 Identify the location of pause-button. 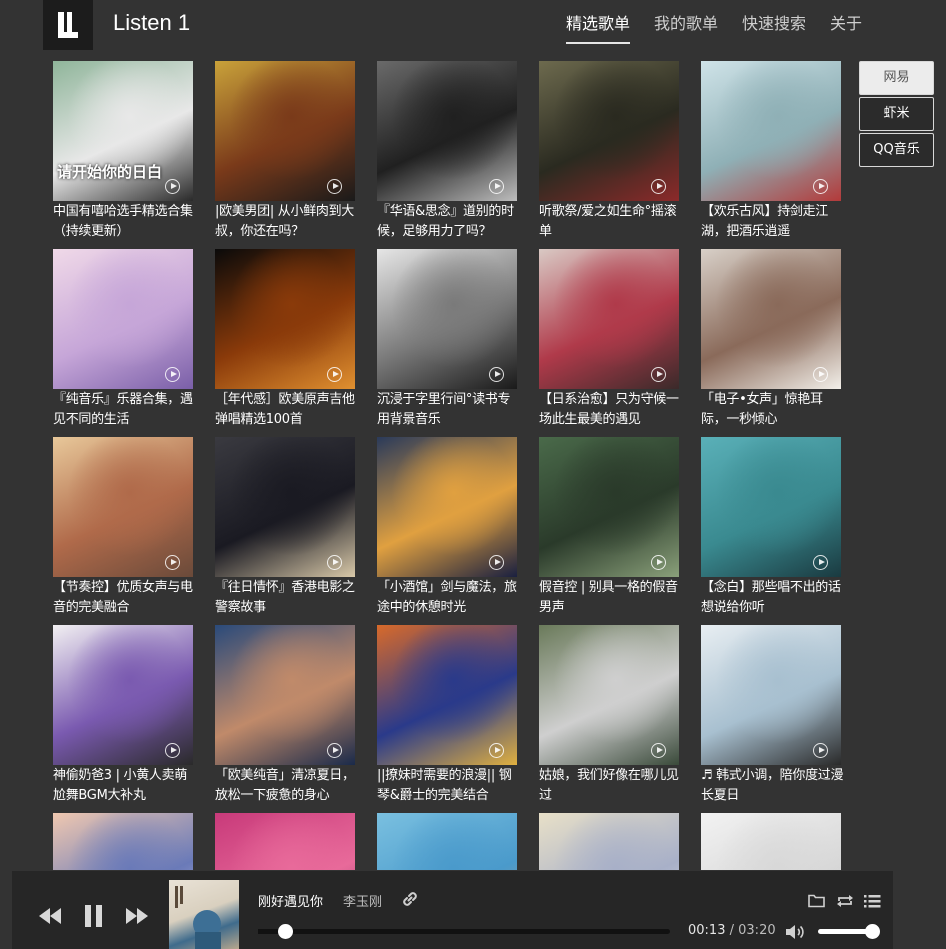
(94, 918).